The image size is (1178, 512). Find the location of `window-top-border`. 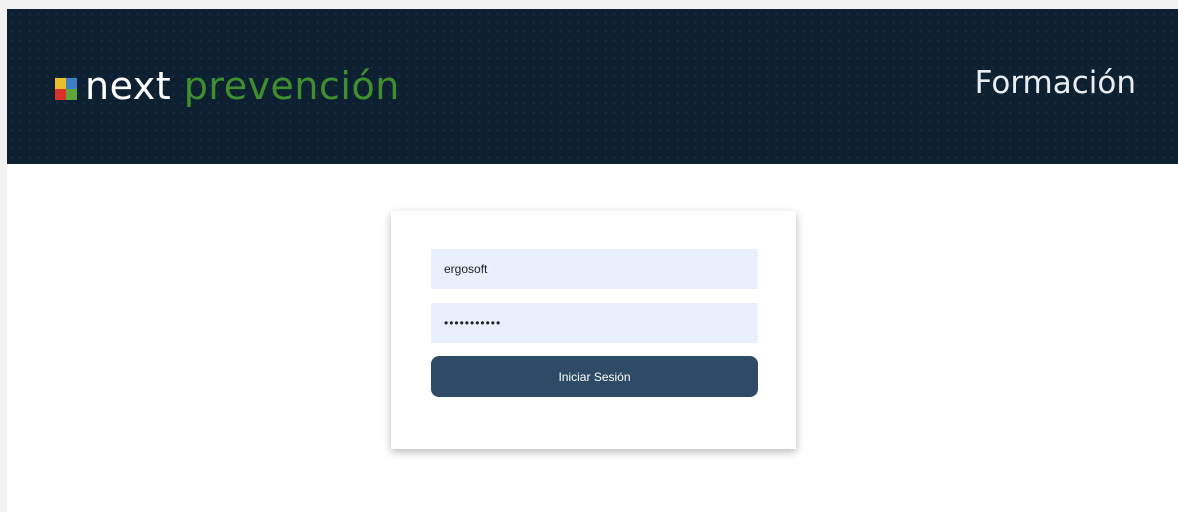

window-top-border is located at coordinates (589, 4).